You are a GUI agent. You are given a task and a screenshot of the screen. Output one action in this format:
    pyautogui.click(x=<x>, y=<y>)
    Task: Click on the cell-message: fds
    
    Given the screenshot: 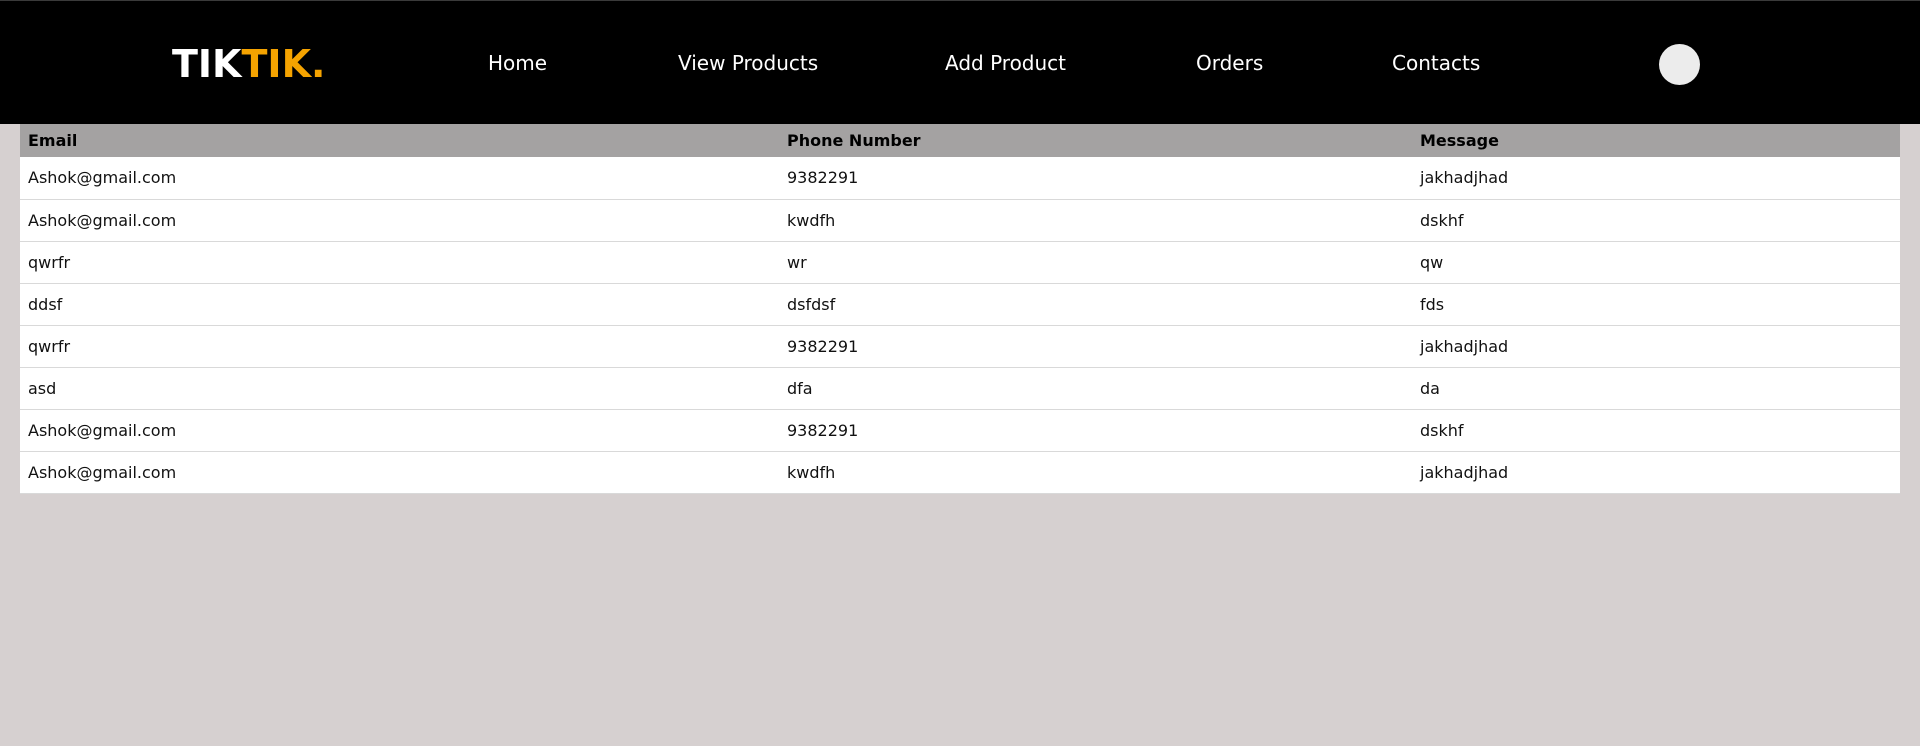 What is the action you would take?
    pyautogui.click(x=1432, y=304)
    